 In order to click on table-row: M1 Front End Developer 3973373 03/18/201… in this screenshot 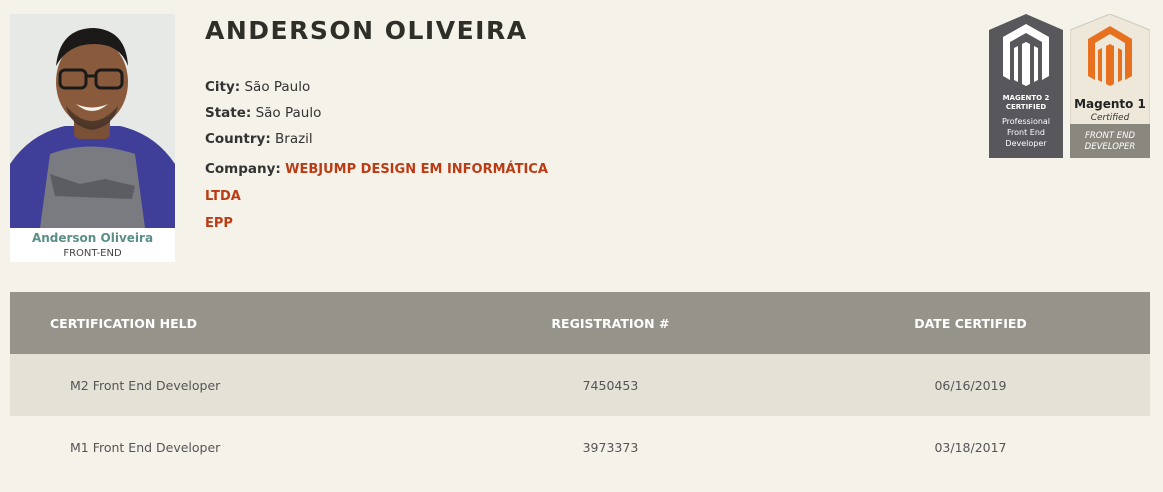, I will do `click(580, 447)`.